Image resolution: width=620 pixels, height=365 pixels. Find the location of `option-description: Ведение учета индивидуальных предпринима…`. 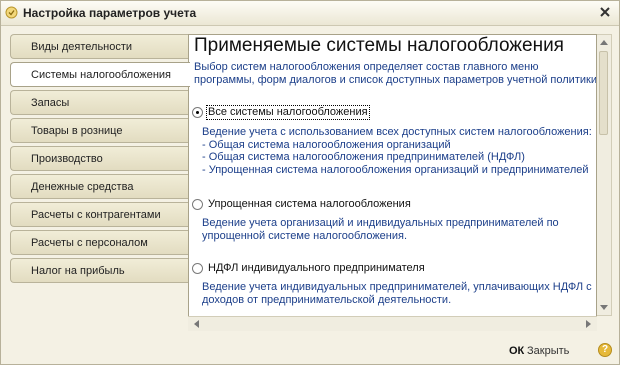

option-description: Ведение учета индивидуальных предпринима… is located at coordinates (397, 293).